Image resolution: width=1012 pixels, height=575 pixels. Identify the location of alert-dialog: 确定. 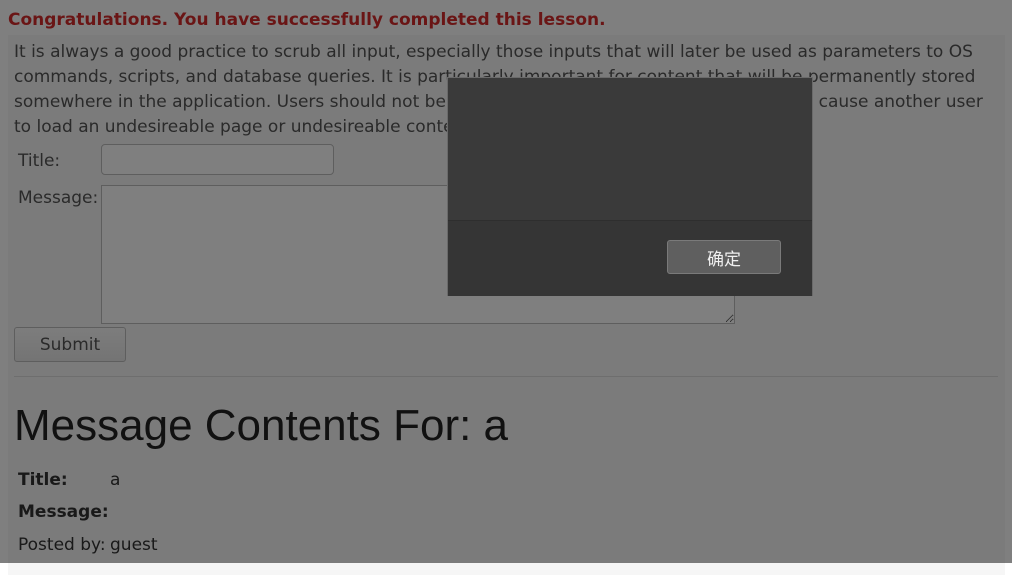
(630, 186).